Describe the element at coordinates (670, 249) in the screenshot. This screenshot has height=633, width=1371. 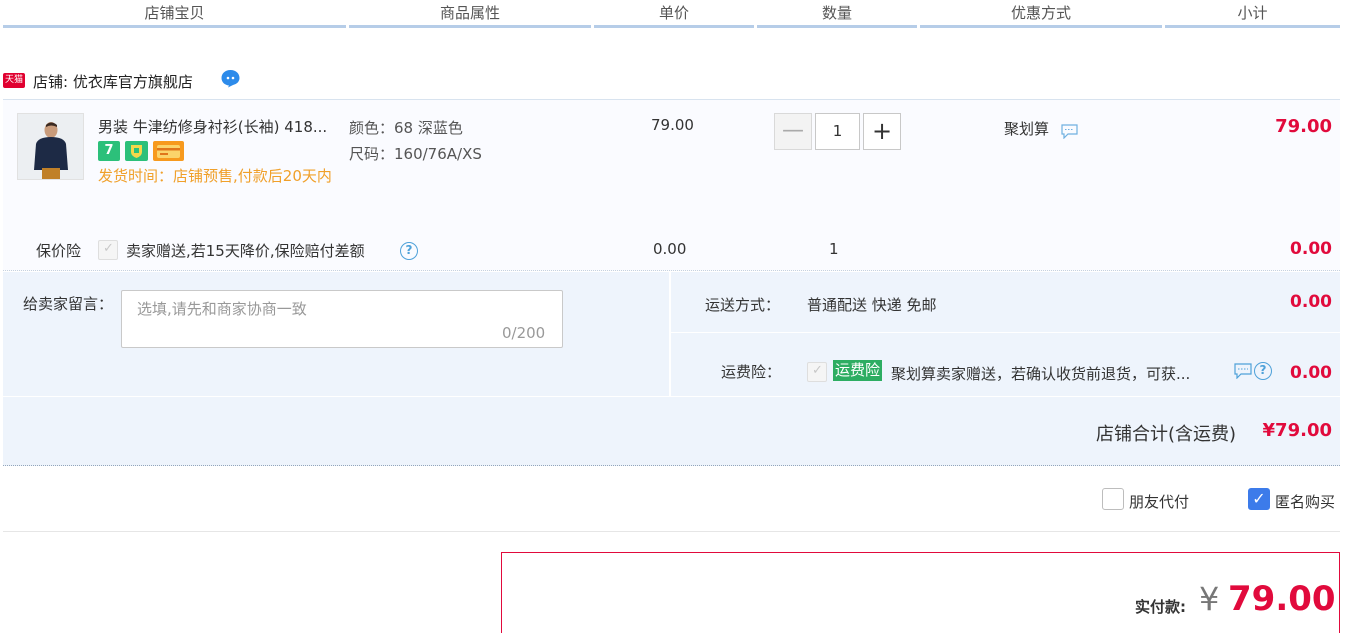
I see `insurance-price: 0.00` at that location.